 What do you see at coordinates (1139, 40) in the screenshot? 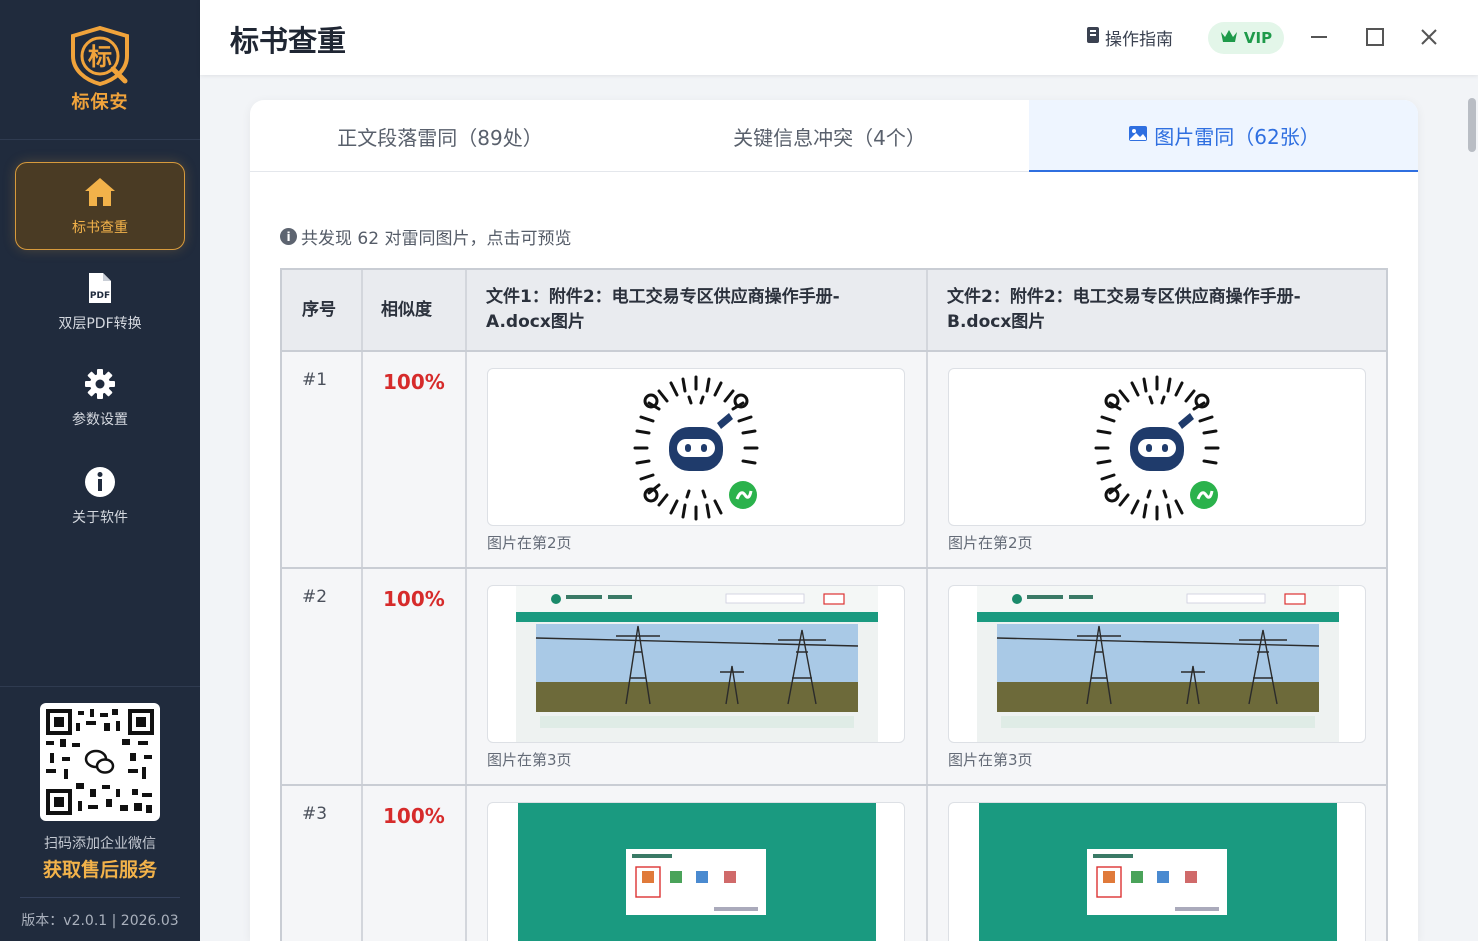
I see `guide-label: 操作指南` at bounding box center [1139, 40].